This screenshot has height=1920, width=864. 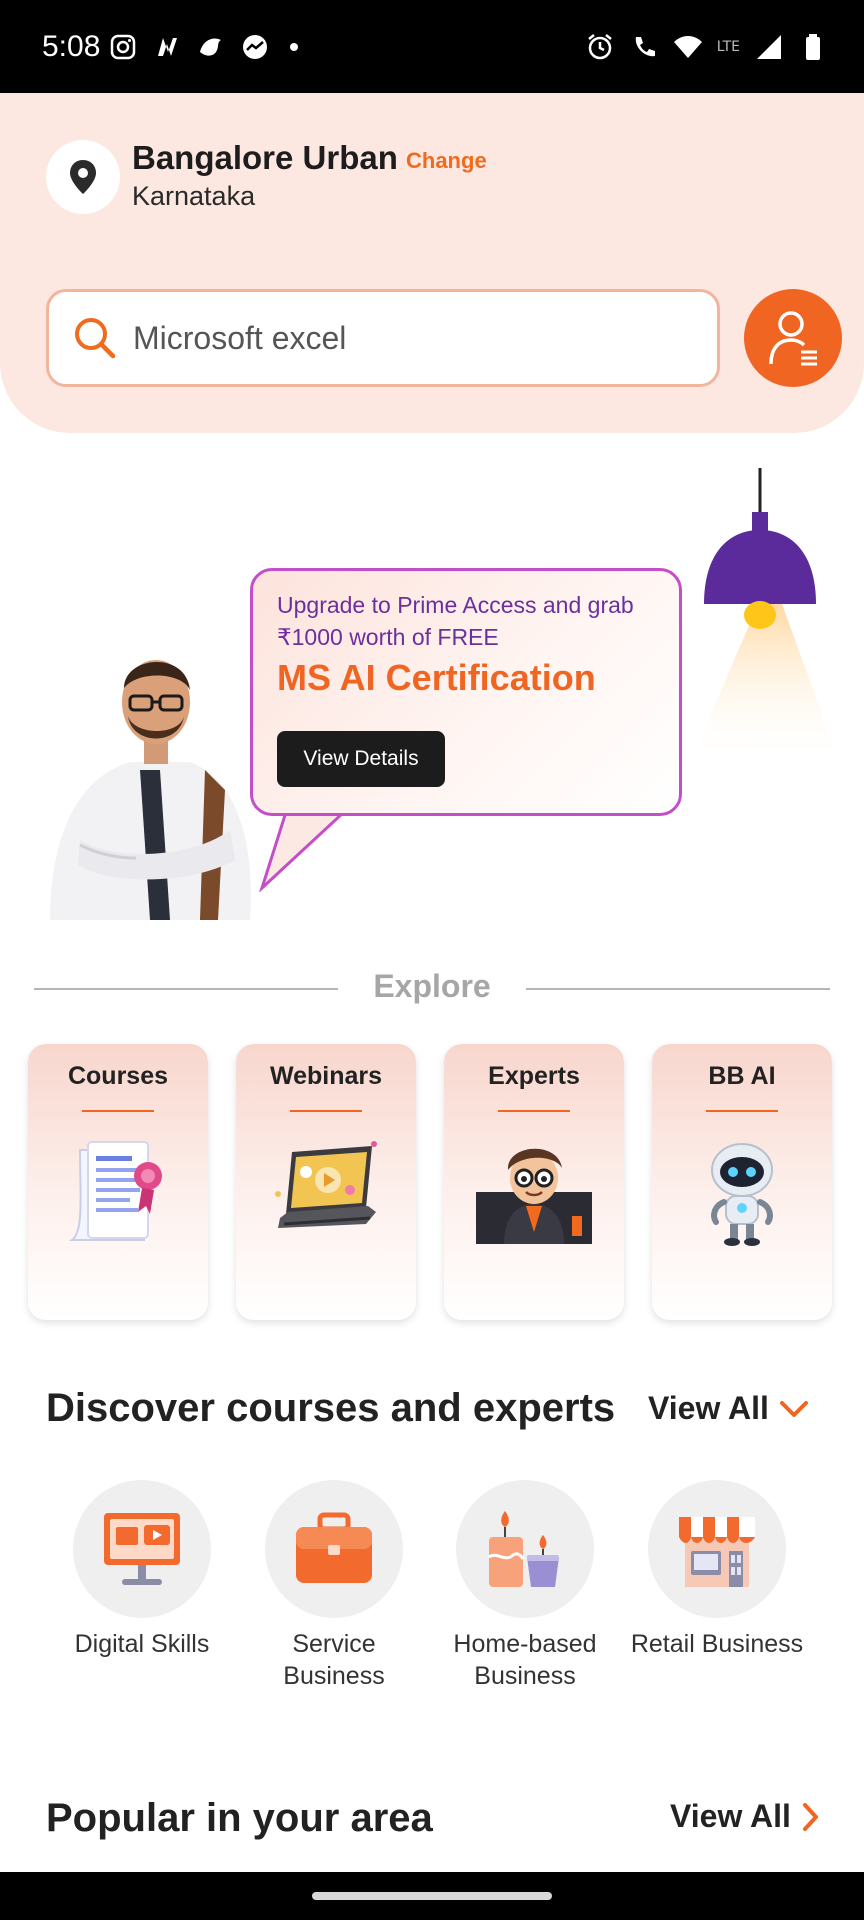 I want to click on location-title: Bangalore Urban, so click(x=265, y=158).